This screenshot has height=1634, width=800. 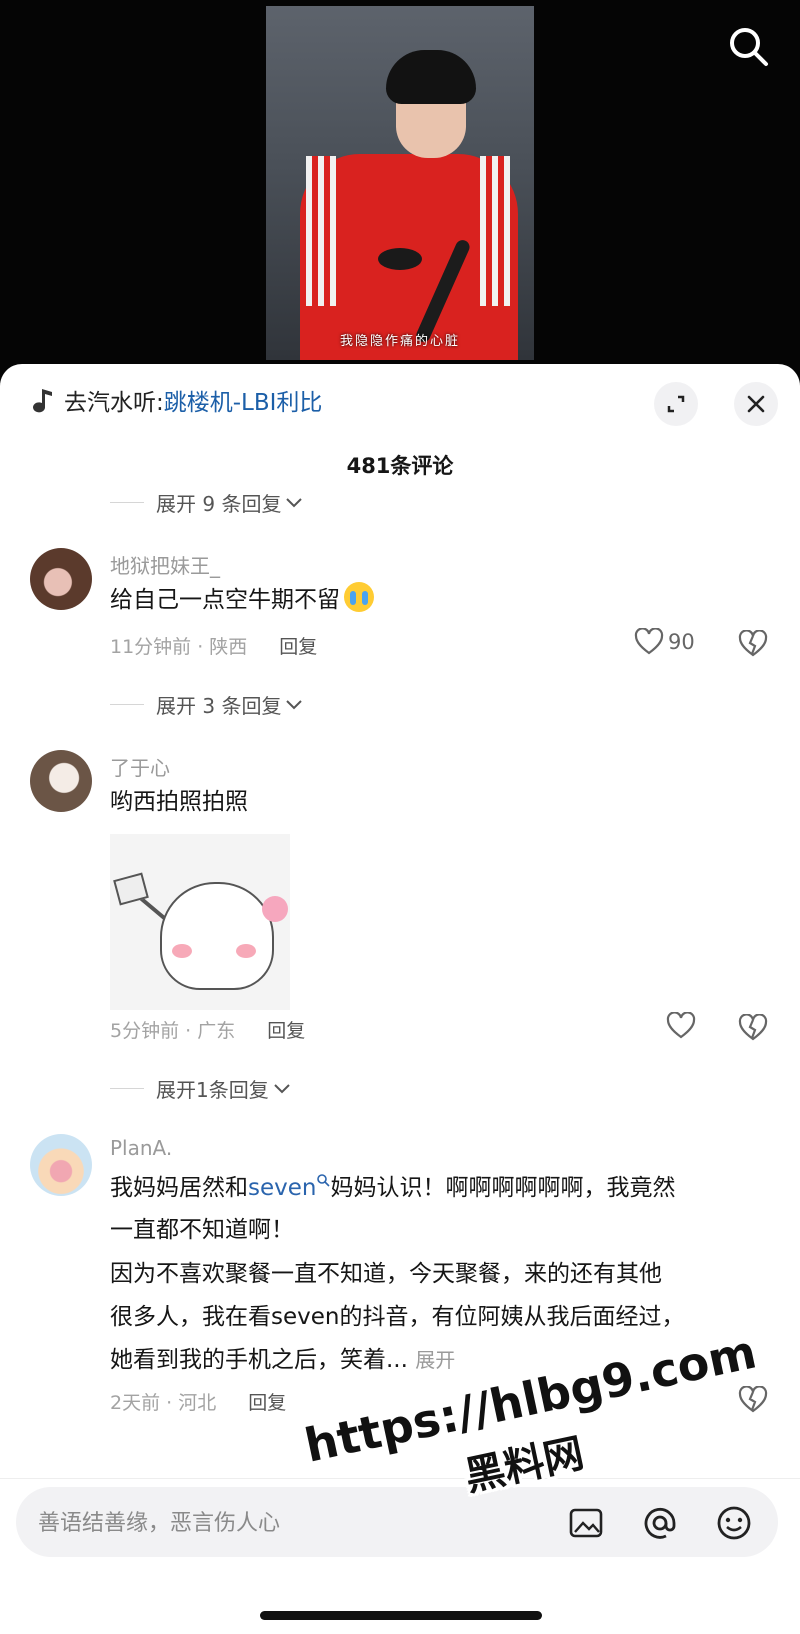 What do you see at coordinates (179, 802) in the screenshot?
I see `comment-text: 哟西拍照拍照` at bounding box center [179, 802].